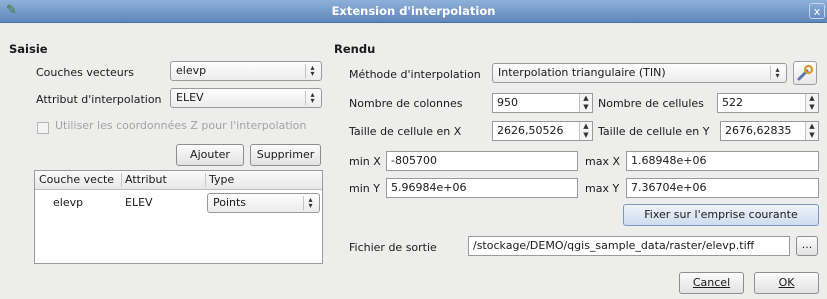  I want to click on columns-label: Nombre de colonnes, so click(406, 103).